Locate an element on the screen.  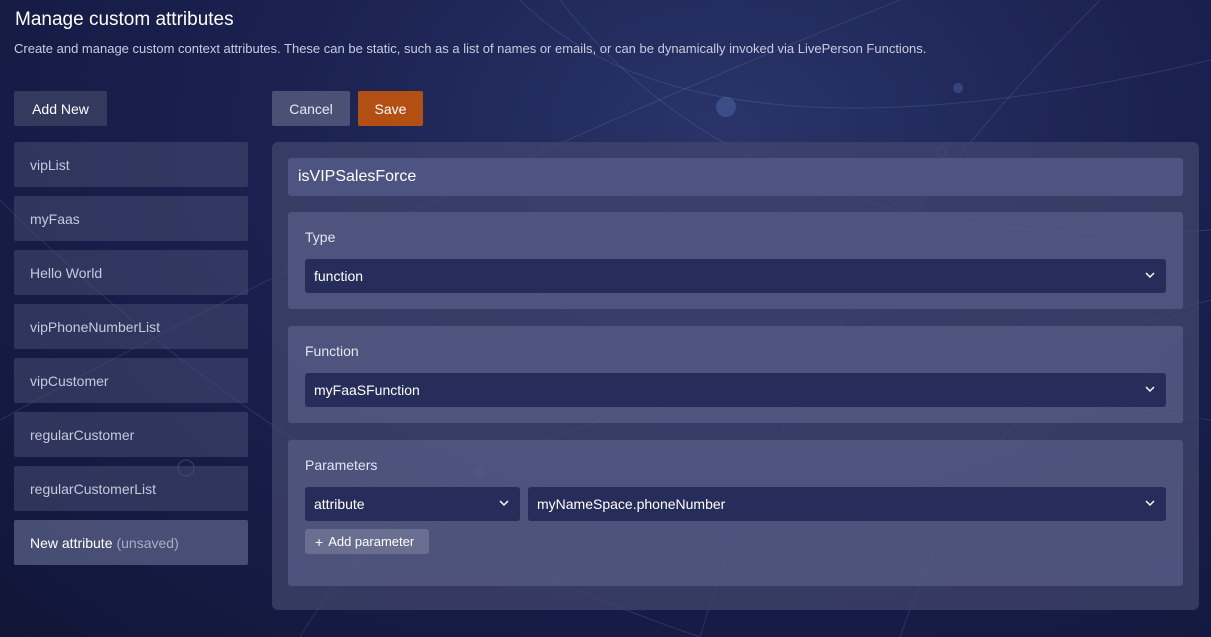
sidebar-item-label: vipCustomer is located at coordinates (69, 380).